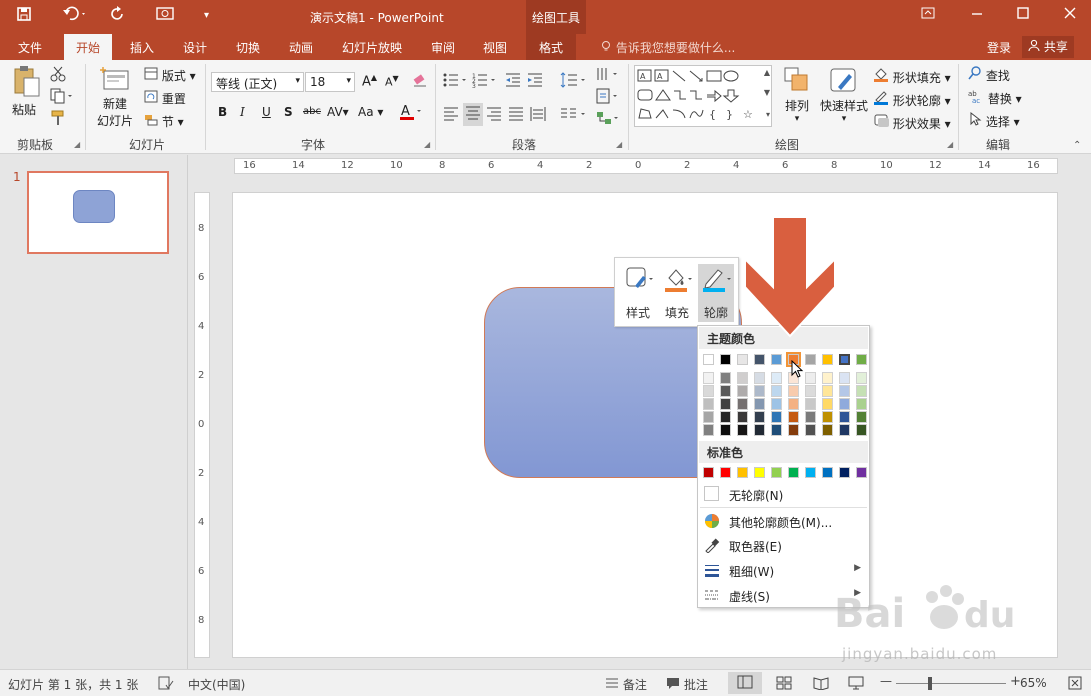  Describe the element at coordinates (257, 82) in the screenshot. I see `font-name-combo: 等线 (正文) ▾` at that location.